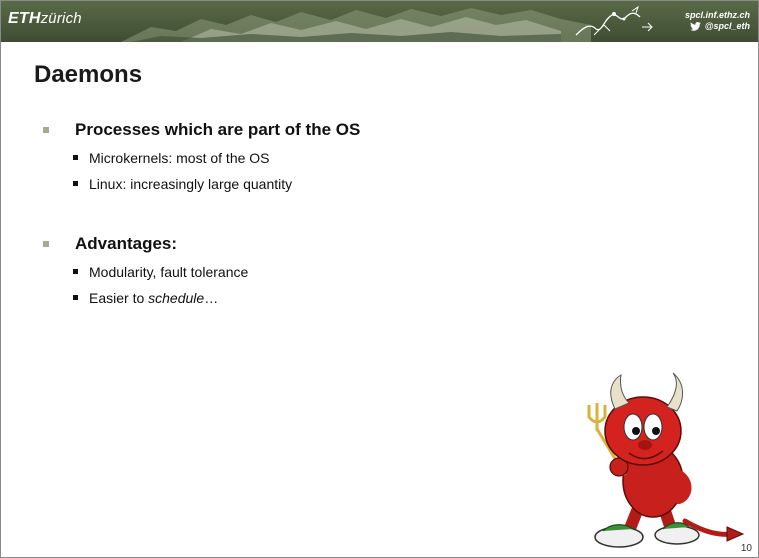  Describe the element at coordinates (614, 20) in the screenshot. I see `spcl-sketch-icon` at that location.